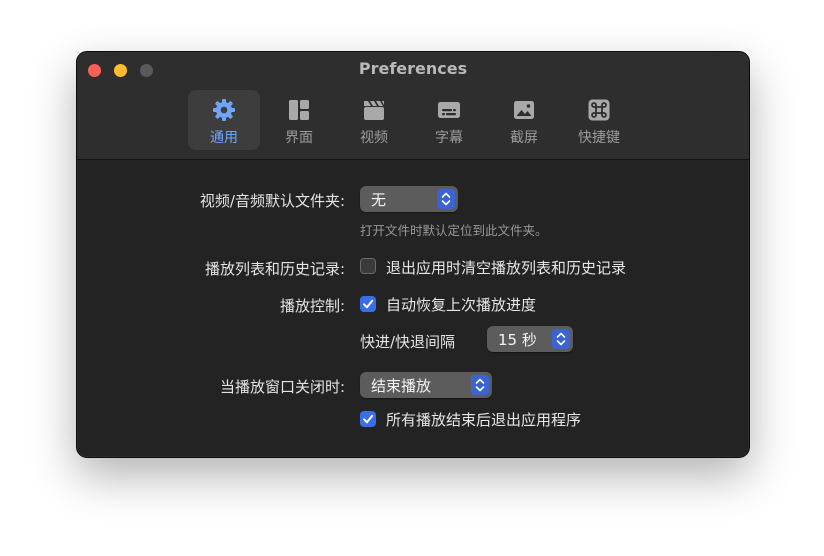 The image size is (824, 556). Describe the element at coordinates (524, 120) in the screenshot. I see `tab-screenshot: 截屏` at that location.